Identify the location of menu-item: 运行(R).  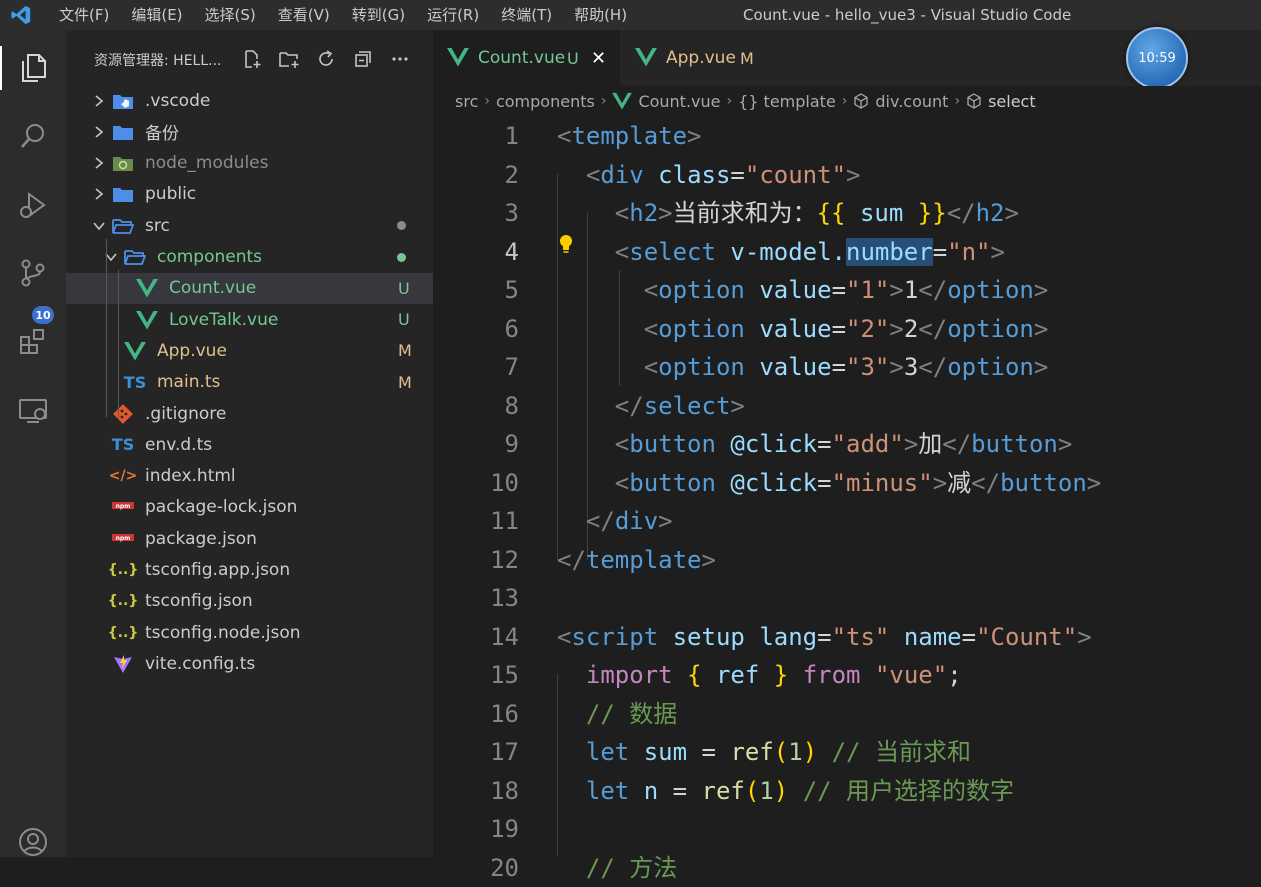
(453, 15).